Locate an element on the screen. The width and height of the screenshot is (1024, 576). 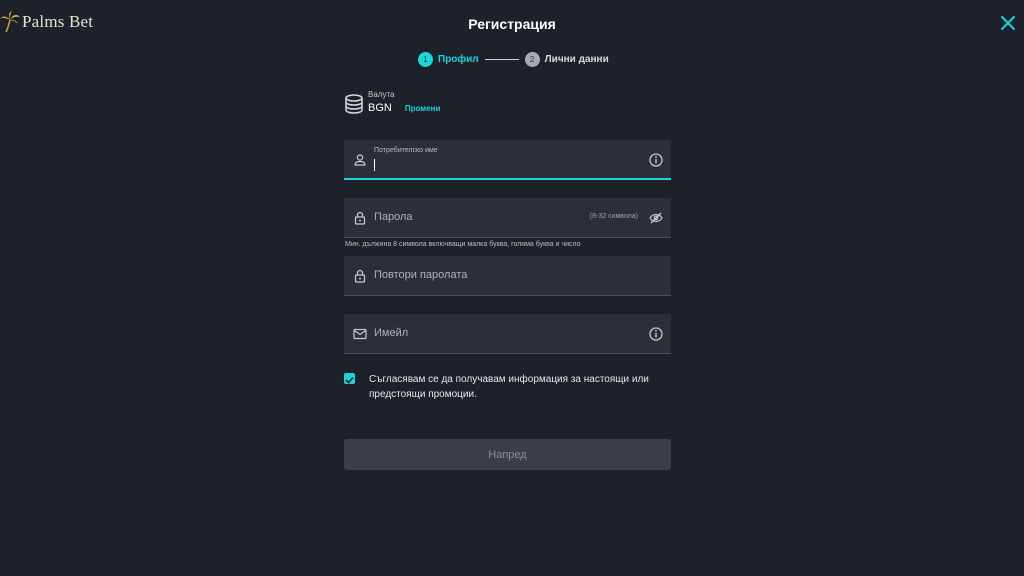
step-1-label: Профил is located at coordinates (458, 59).